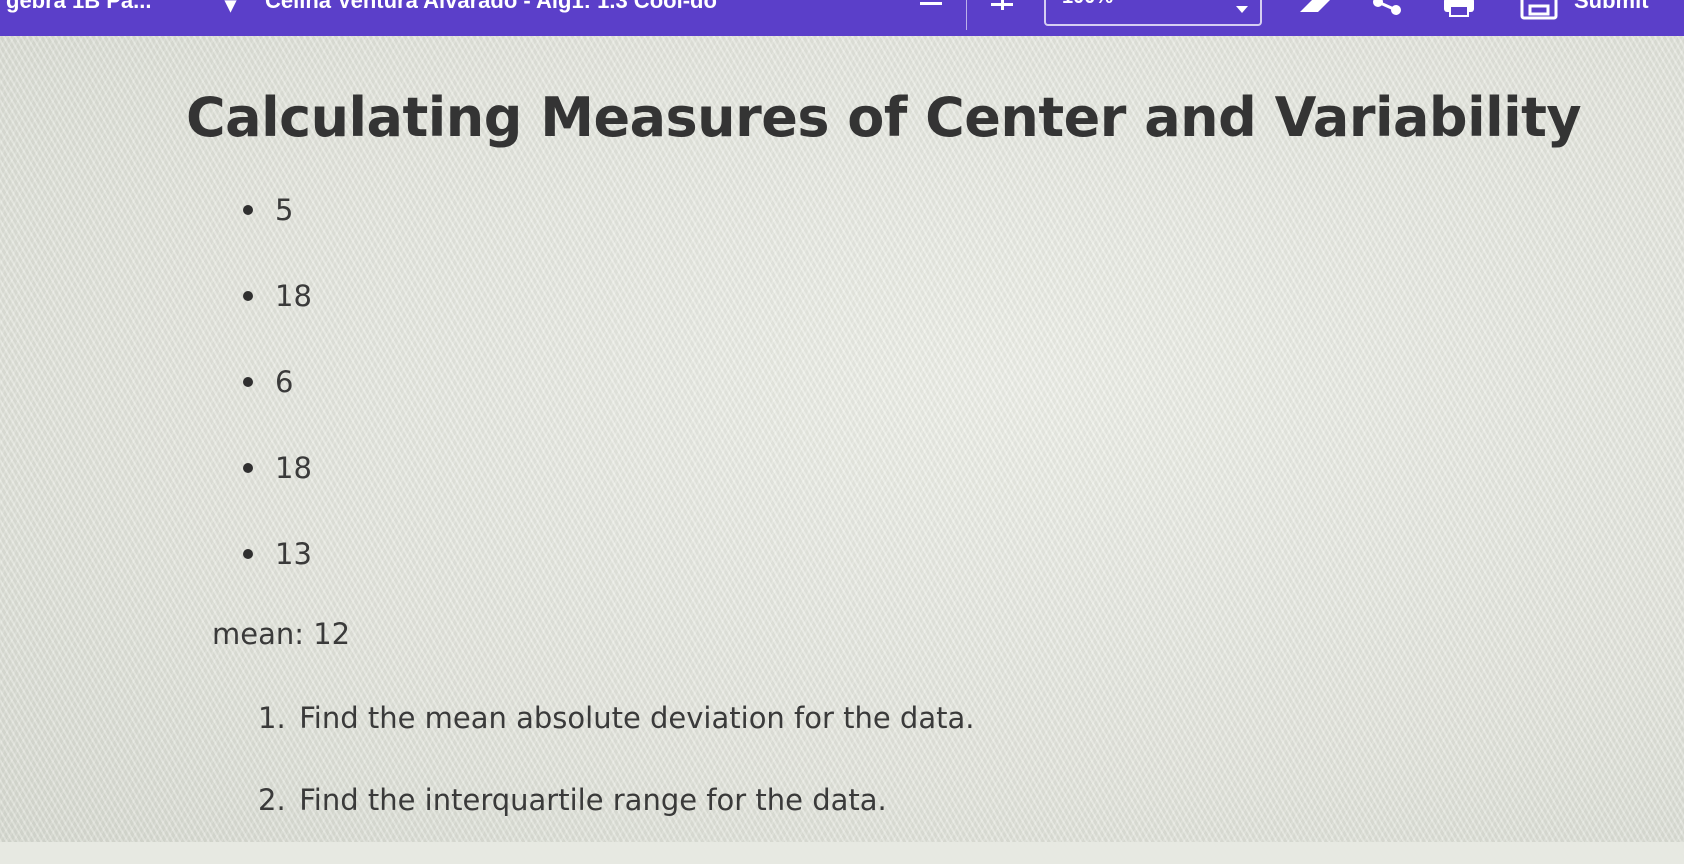 Image resolution: width=1684 pixels, height=864 pixels. What do you see at coordinates (931, 3) in the screenshot?
I see `zoom-out-minus-icon` at bounding box center [931, 3].